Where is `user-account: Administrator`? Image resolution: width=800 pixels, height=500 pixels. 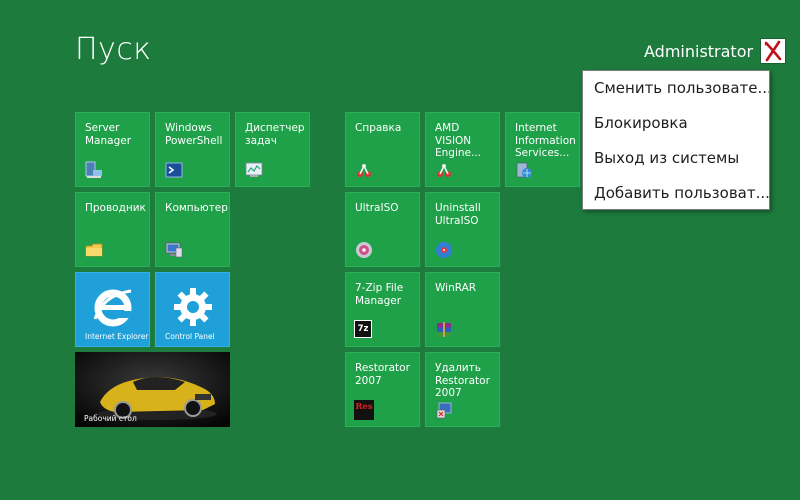 user-account: Administrator is located at coordinates (715, 51).